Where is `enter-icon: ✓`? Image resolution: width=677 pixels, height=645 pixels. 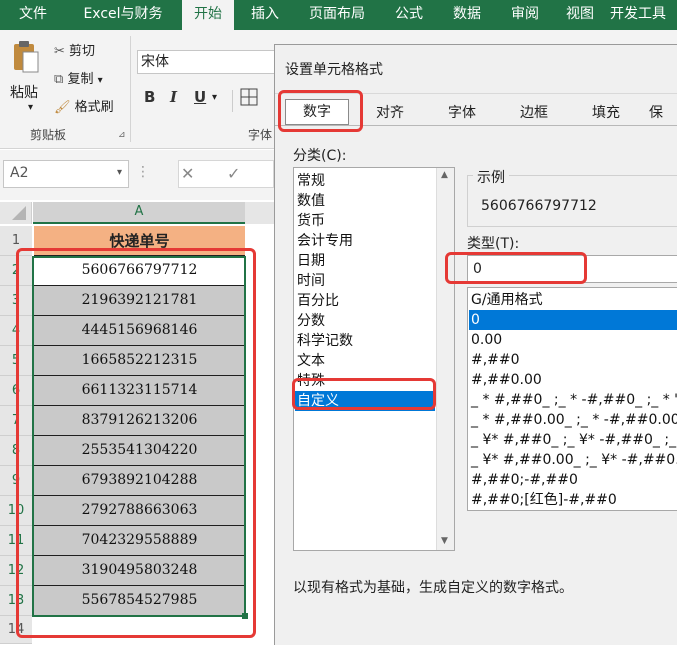
enter-icon: ✓ is located at coordinates (233, 173).